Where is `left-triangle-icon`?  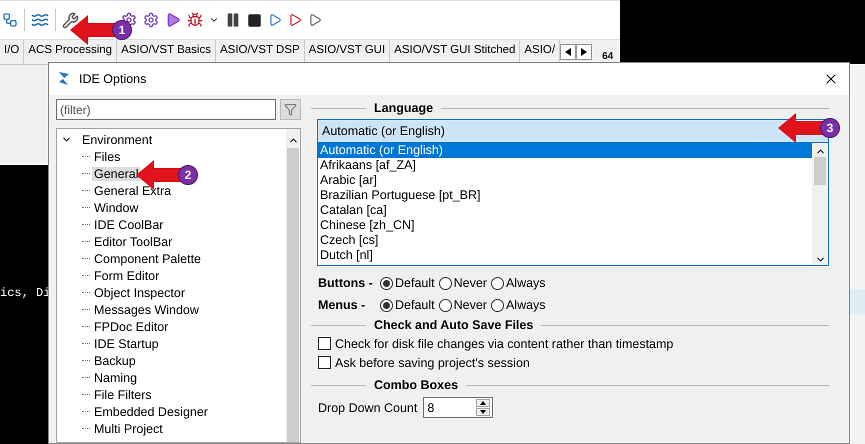 left-triangle-icon is located at coordinates (568, 52).